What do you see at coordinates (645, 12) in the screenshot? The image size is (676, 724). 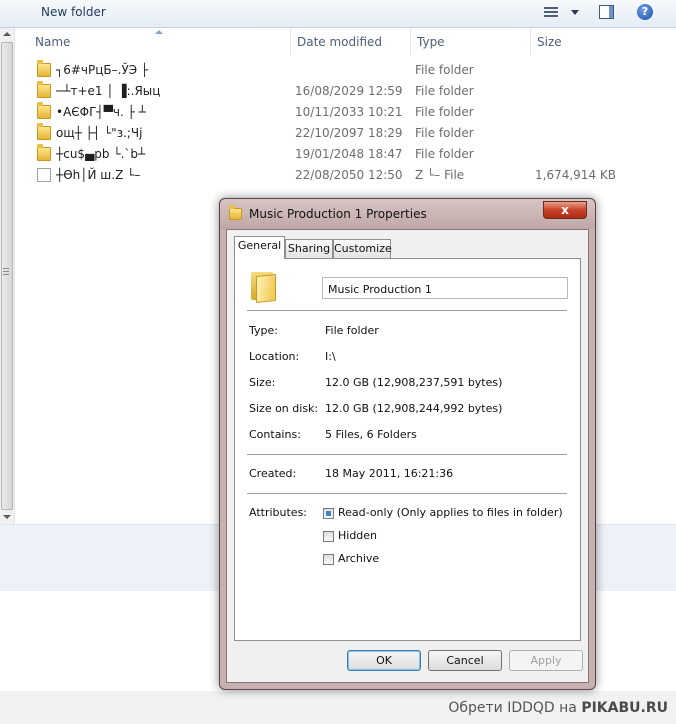 I see `help-icon: ?` at bounding box center [645, 12].